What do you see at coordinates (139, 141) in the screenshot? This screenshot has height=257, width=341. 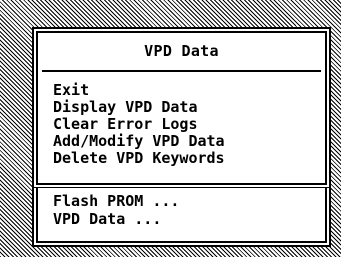 I see `menu-item-add-modify-vpd-data: Add/Modify VPD Data` at bounding box center [139, 141].